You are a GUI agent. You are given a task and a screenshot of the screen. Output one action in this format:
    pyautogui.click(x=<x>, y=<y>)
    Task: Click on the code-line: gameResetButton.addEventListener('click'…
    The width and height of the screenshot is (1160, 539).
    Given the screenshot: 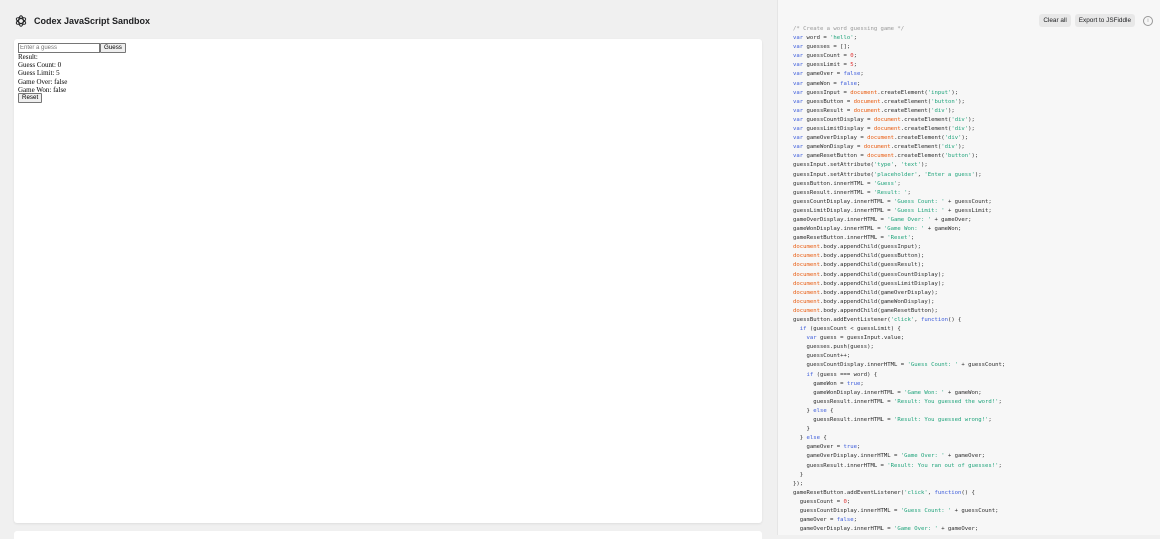 What is the action you would take?
    pyautogui.click(x=884, y=492)
    